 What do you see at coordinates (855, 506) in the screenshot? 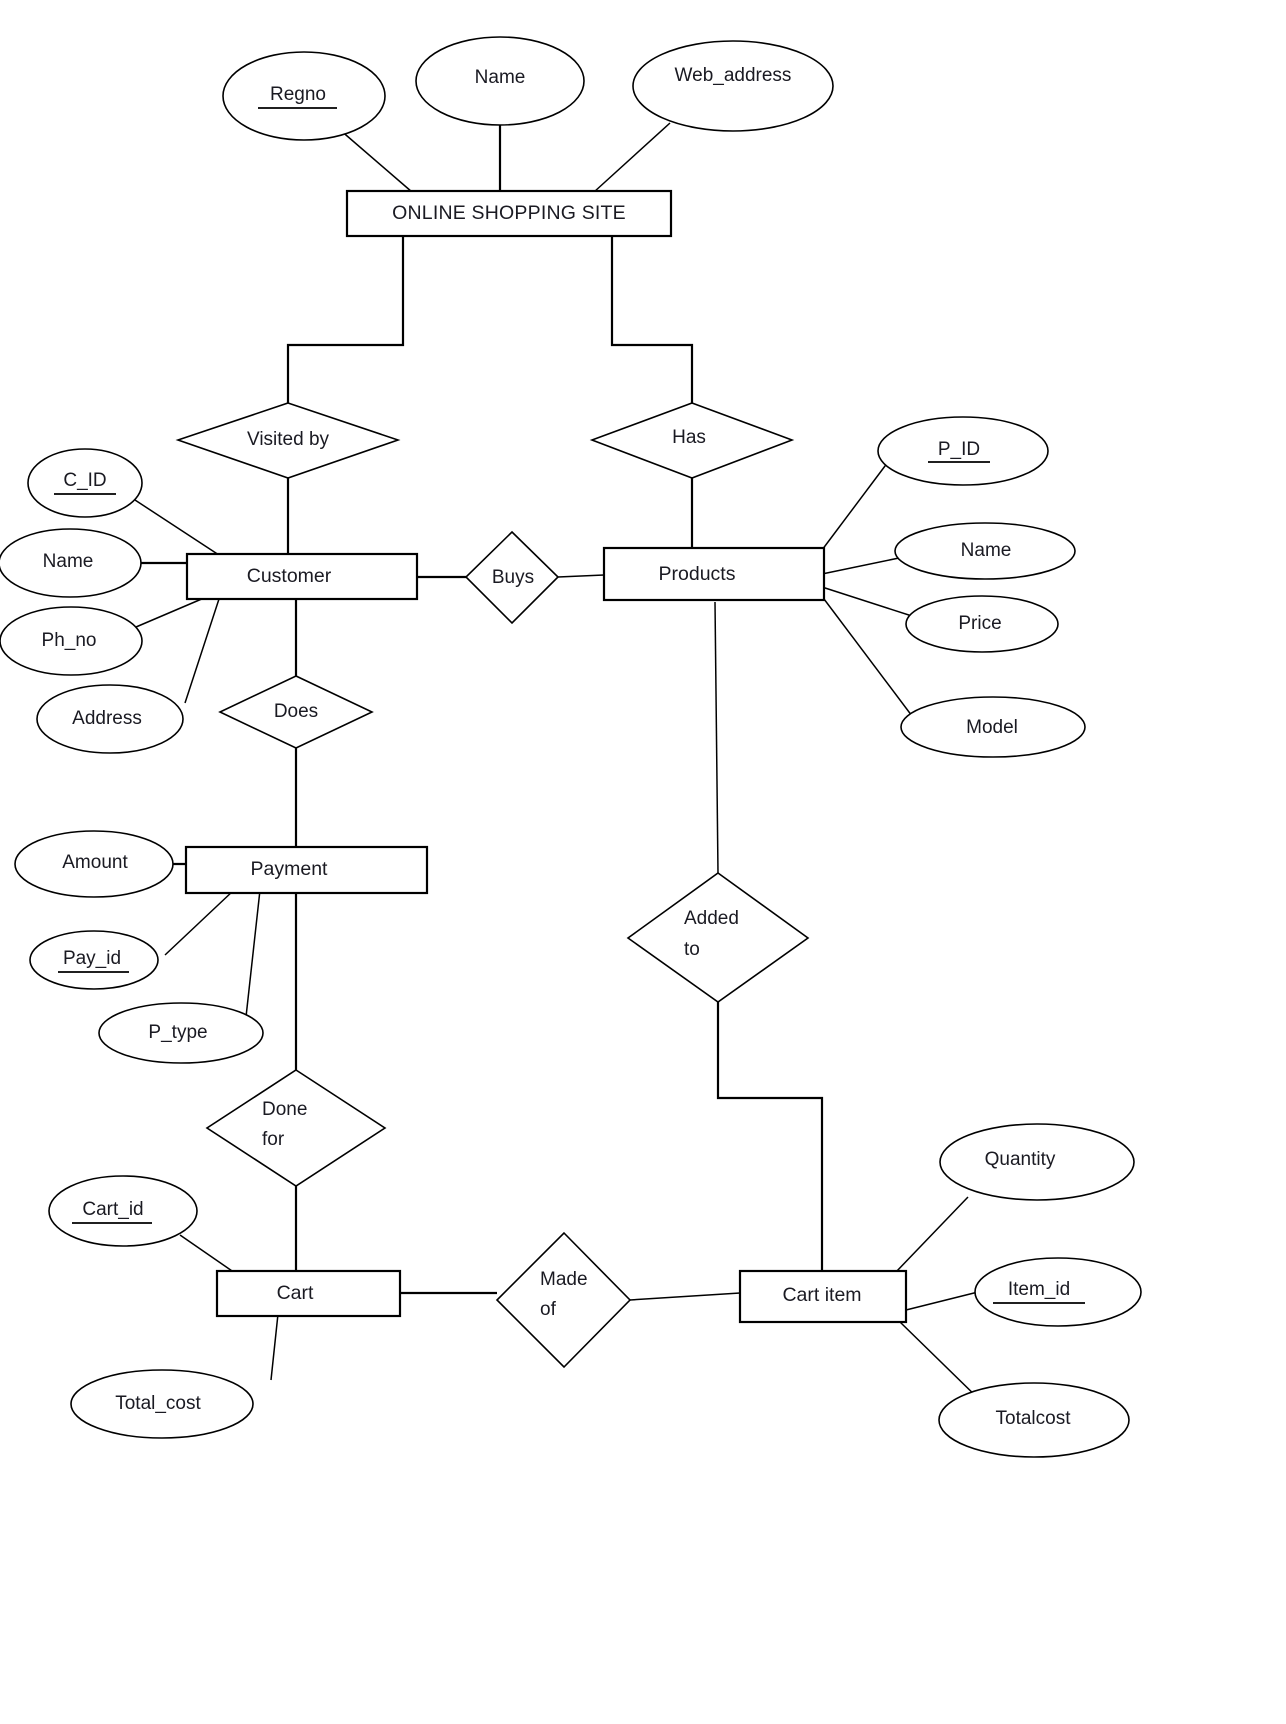
I see `edge-pid-products` at bounding box center [855, 506].